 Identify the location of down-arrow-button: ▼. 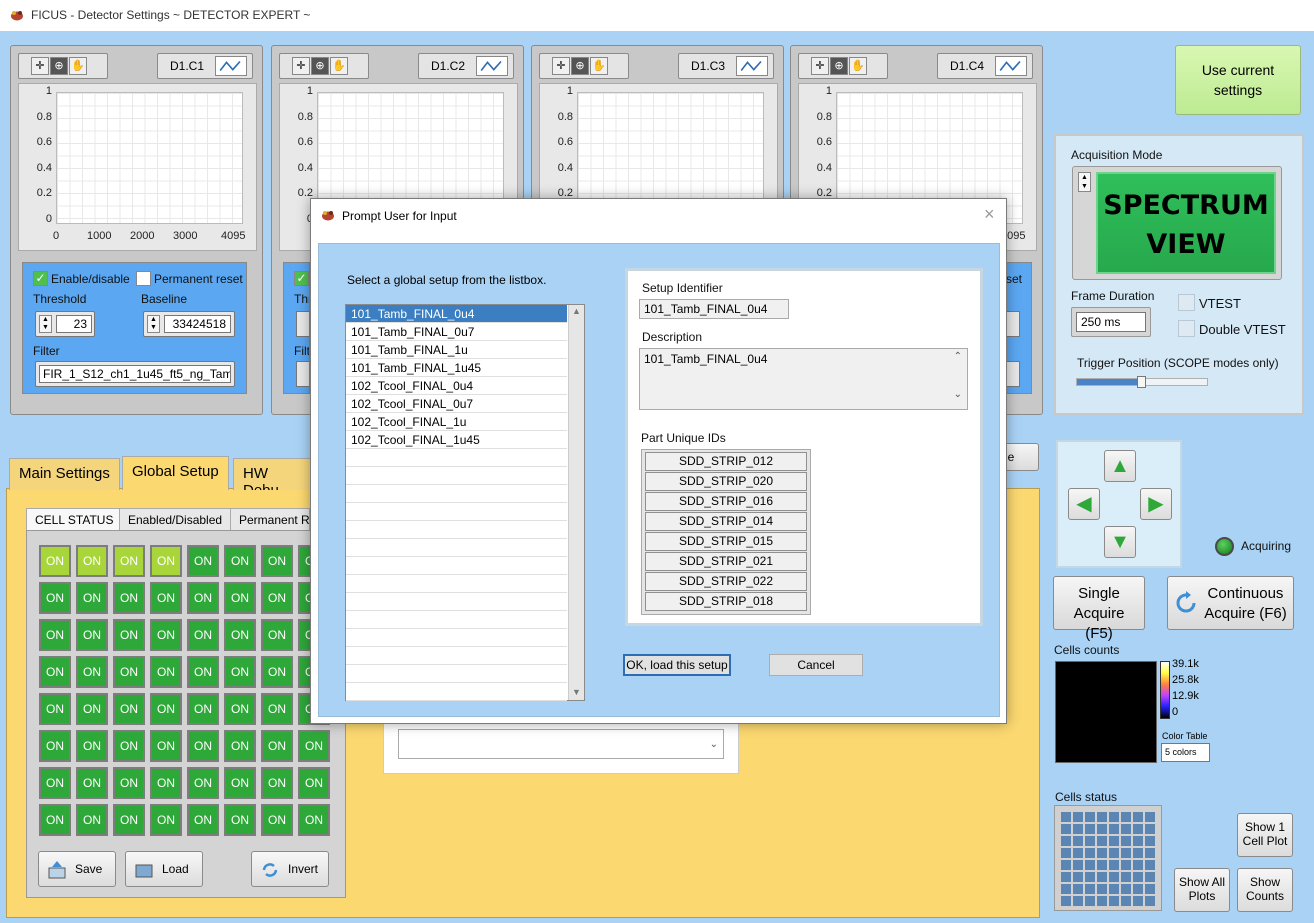
(1120, 542).